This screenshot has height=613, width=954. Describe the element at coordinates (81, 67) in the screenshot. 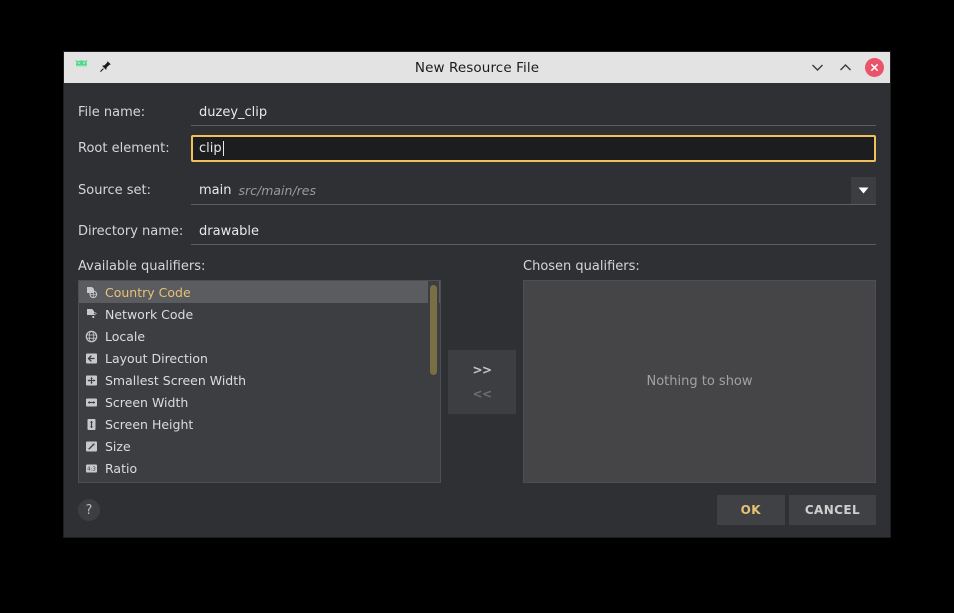

I see `android-robot-icon` at that location.